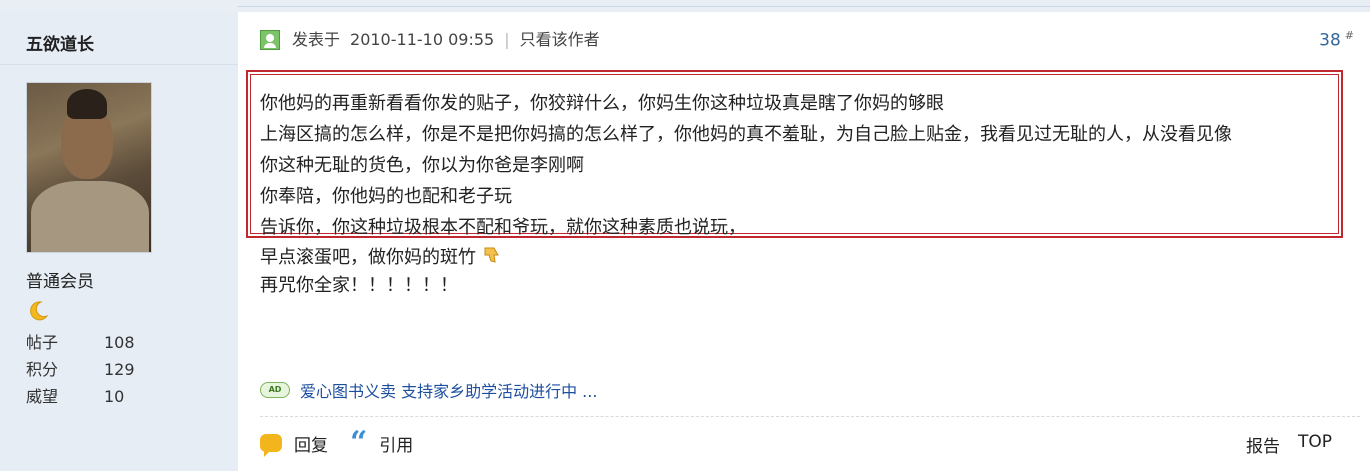 This screenshot has width=1370, height=471. I want to click on content-text: 早点滚蛋吧，做你妈的斑竹, so click(368, 257).